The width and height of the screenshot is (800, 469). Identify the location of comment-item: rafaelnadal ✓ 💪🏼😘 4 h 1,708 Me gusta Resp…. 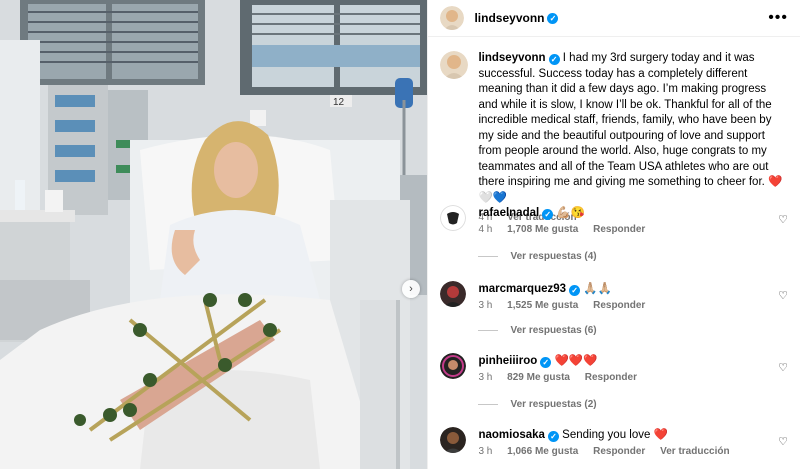
(614, 220).